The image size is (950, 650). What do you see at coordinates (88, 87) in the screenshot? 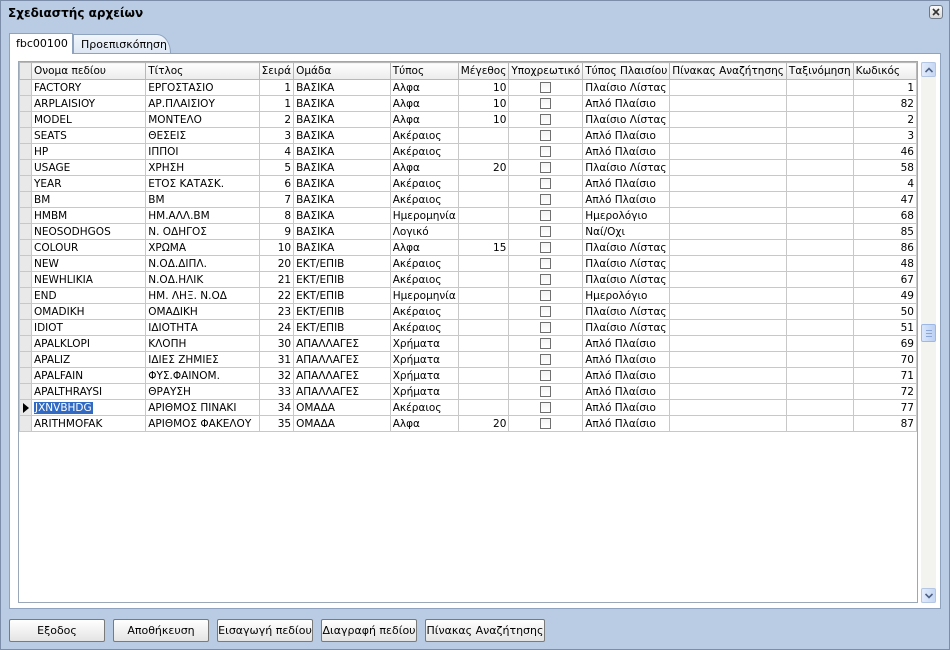
I see `cell-name: FACTORY` at bounding box center [88, 87].